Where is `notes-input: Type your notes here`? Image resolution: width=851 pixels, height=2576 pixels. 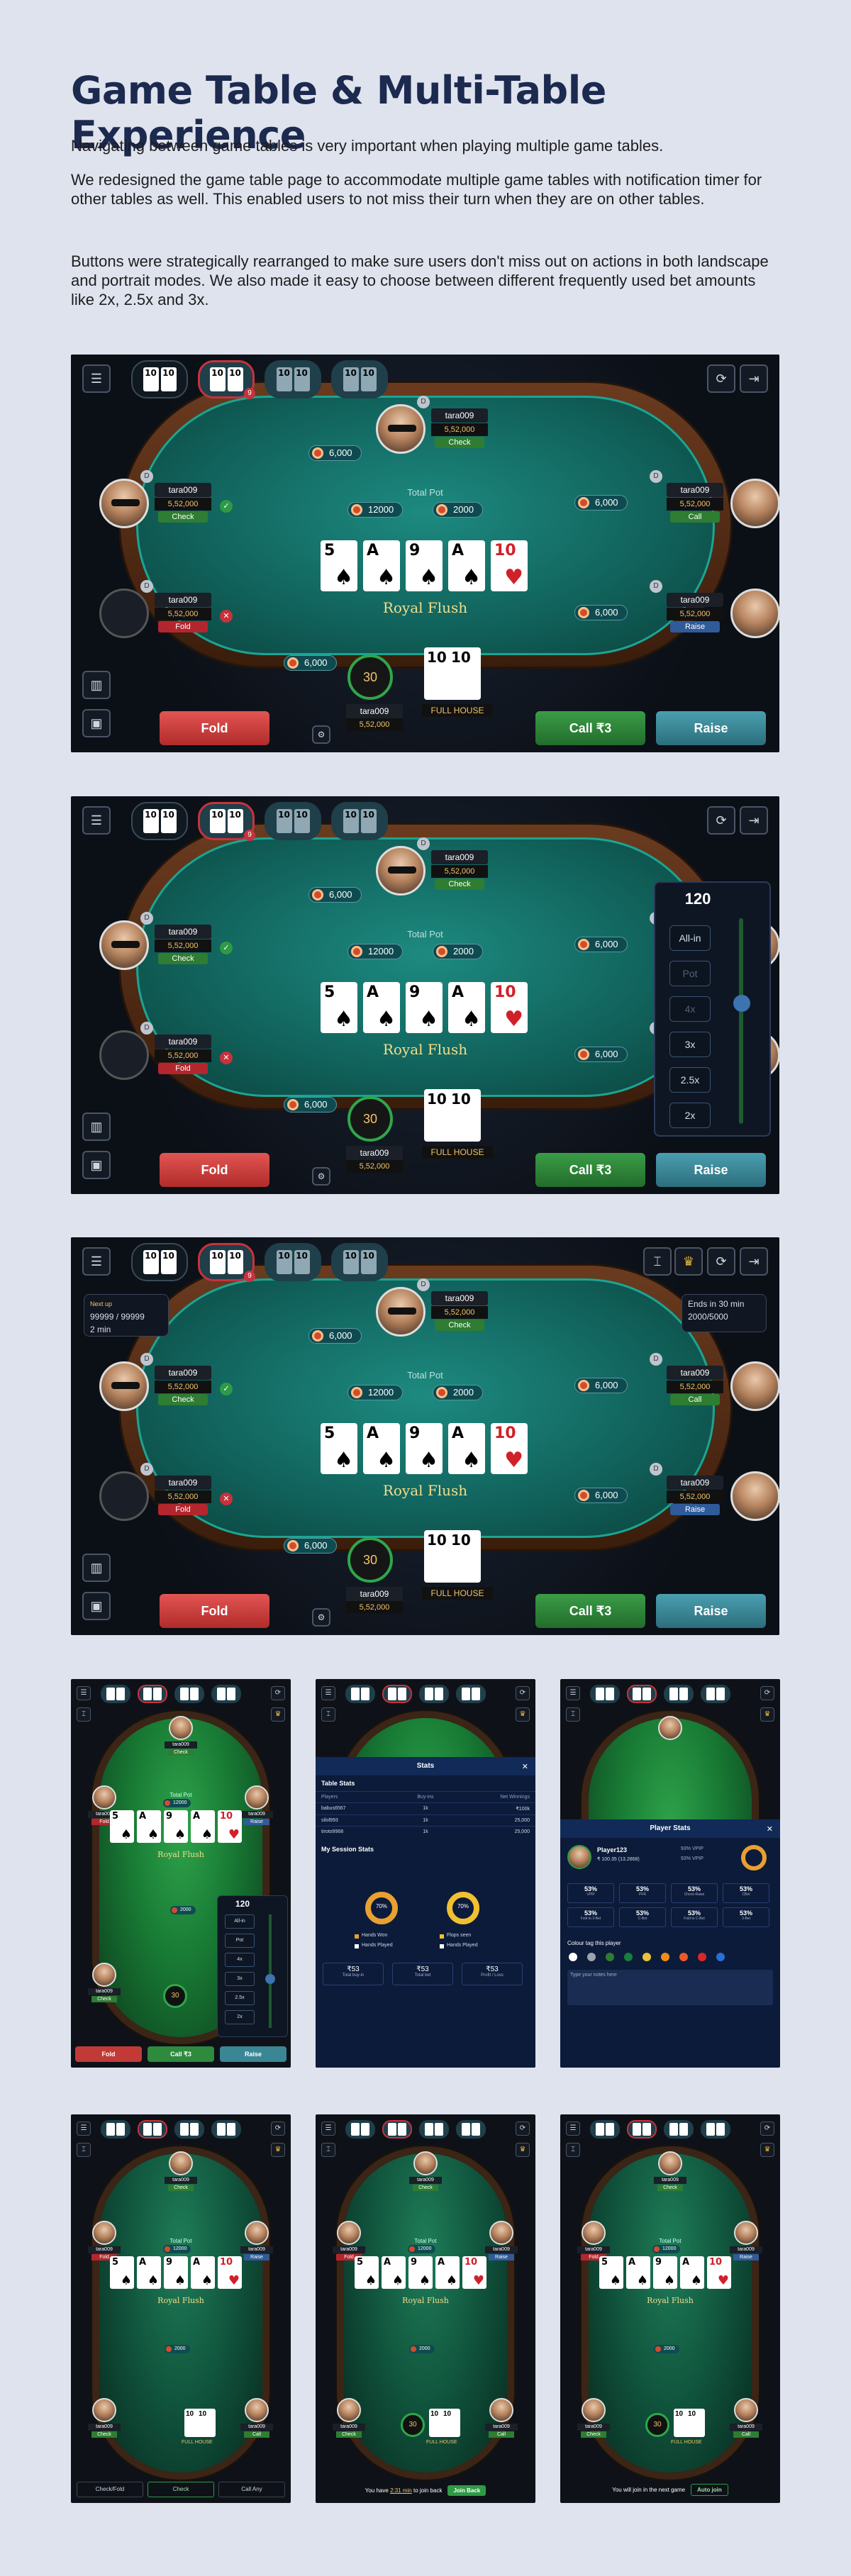 notes-input: Type your notes here is located at coordinates (670, 1987).